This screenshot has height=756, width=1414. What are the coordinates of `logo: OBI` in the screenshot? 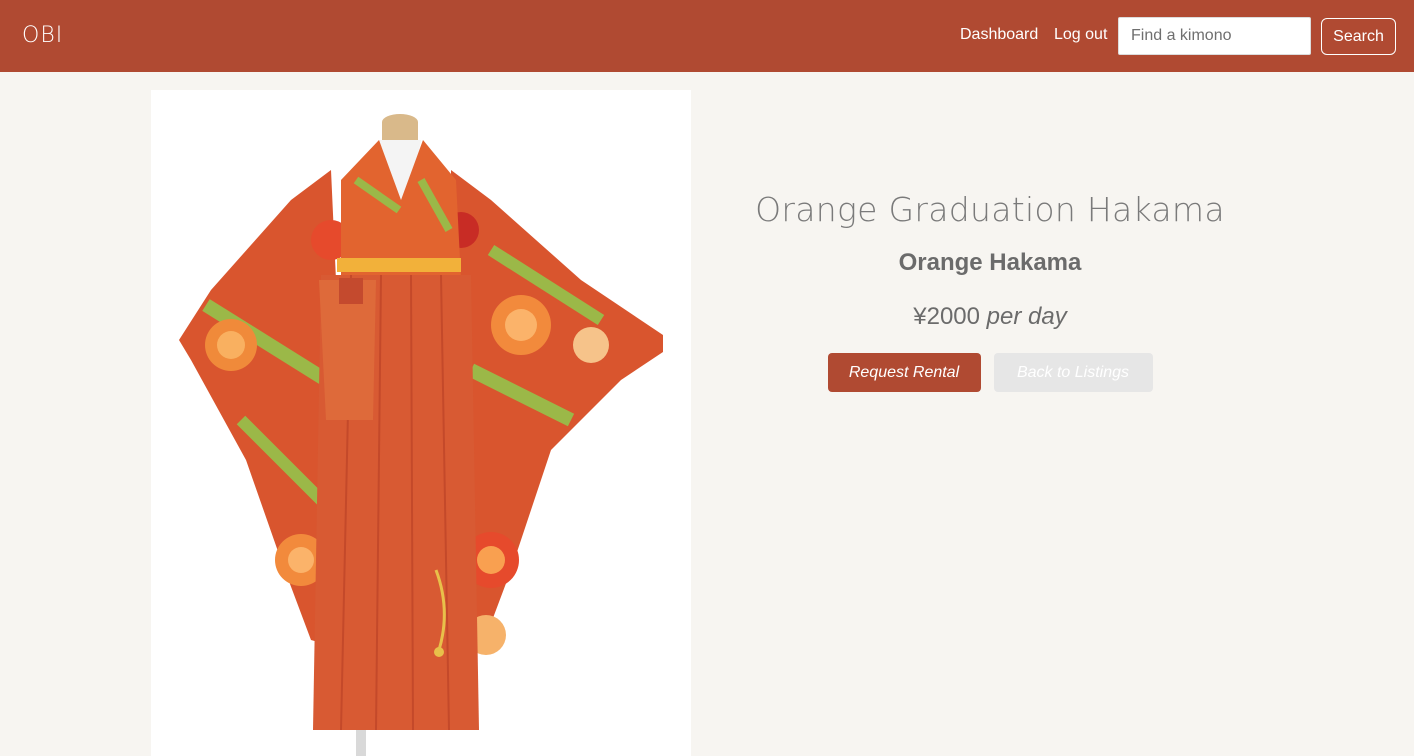 It's located at (42, 36).